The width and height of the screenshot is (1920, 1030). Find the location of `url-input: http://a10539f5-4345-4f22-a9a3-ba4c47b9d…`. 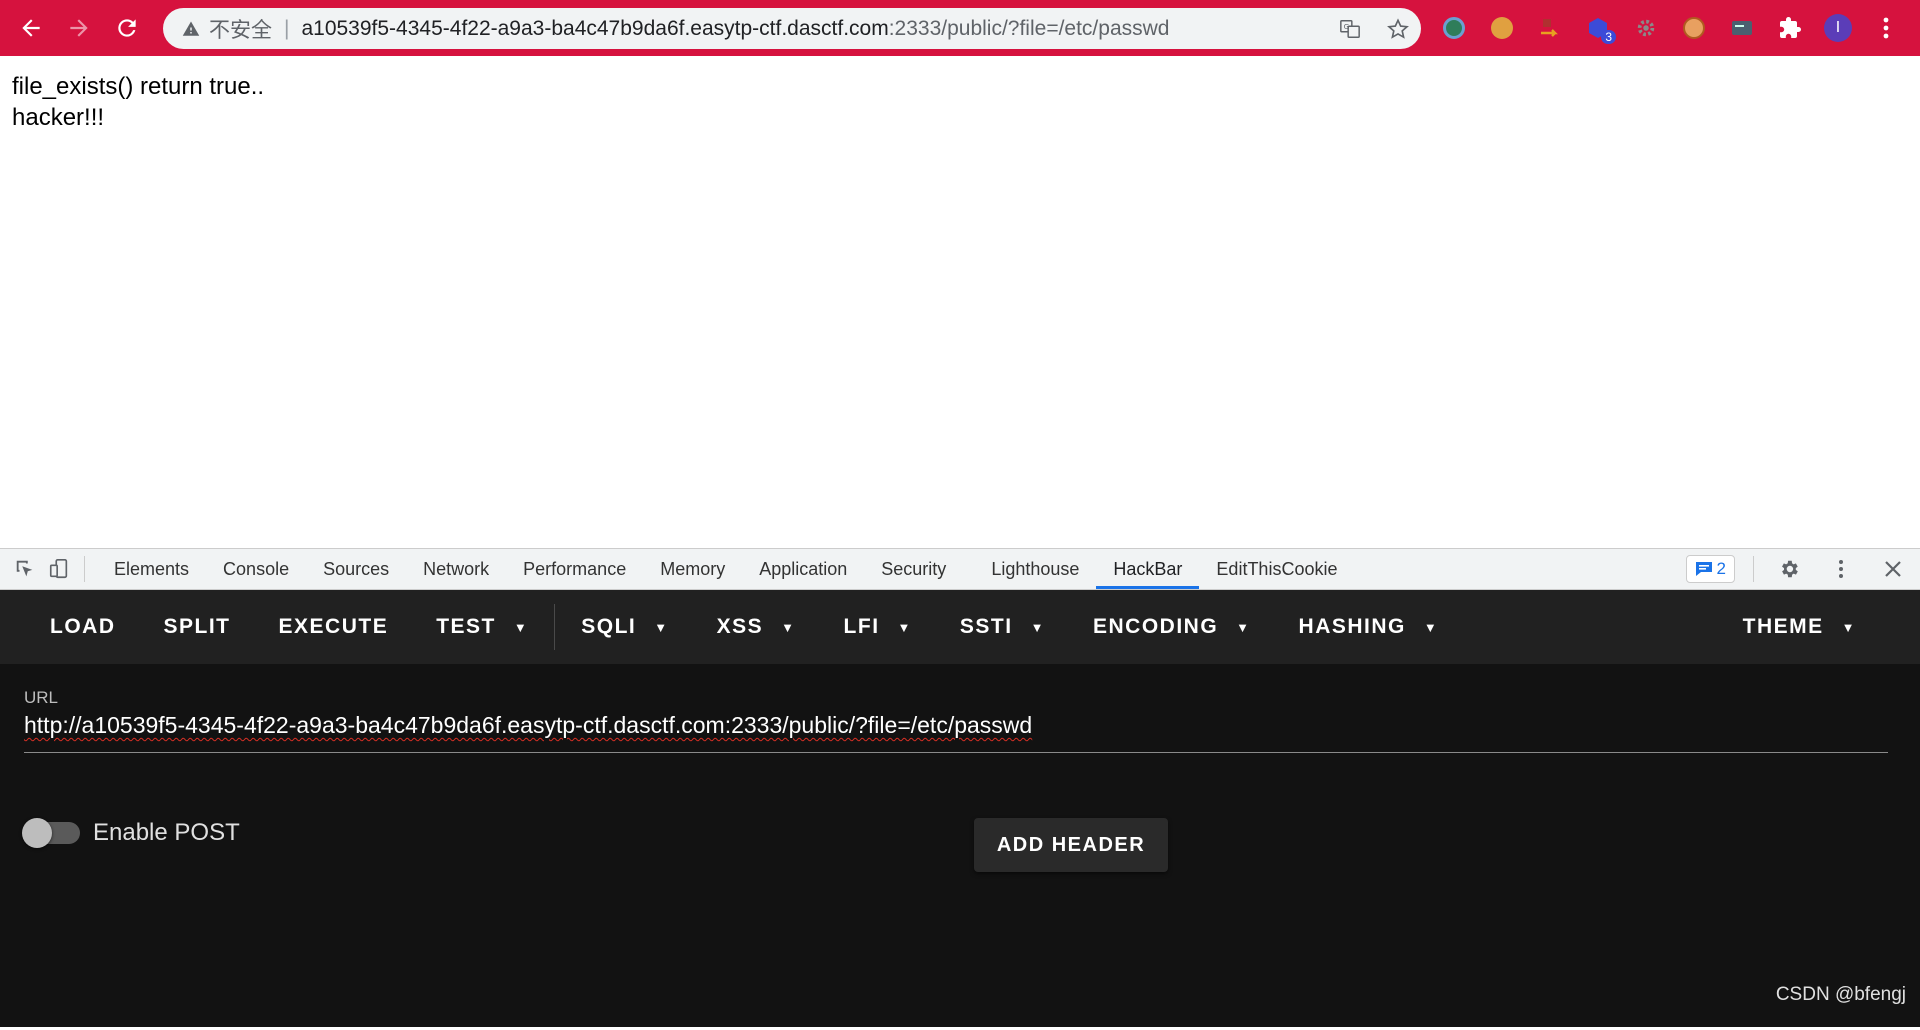

url-input: http://a10539f5-4345-4f22-a9a3-ba4c47b9d… is located at coordinates (528, 725).